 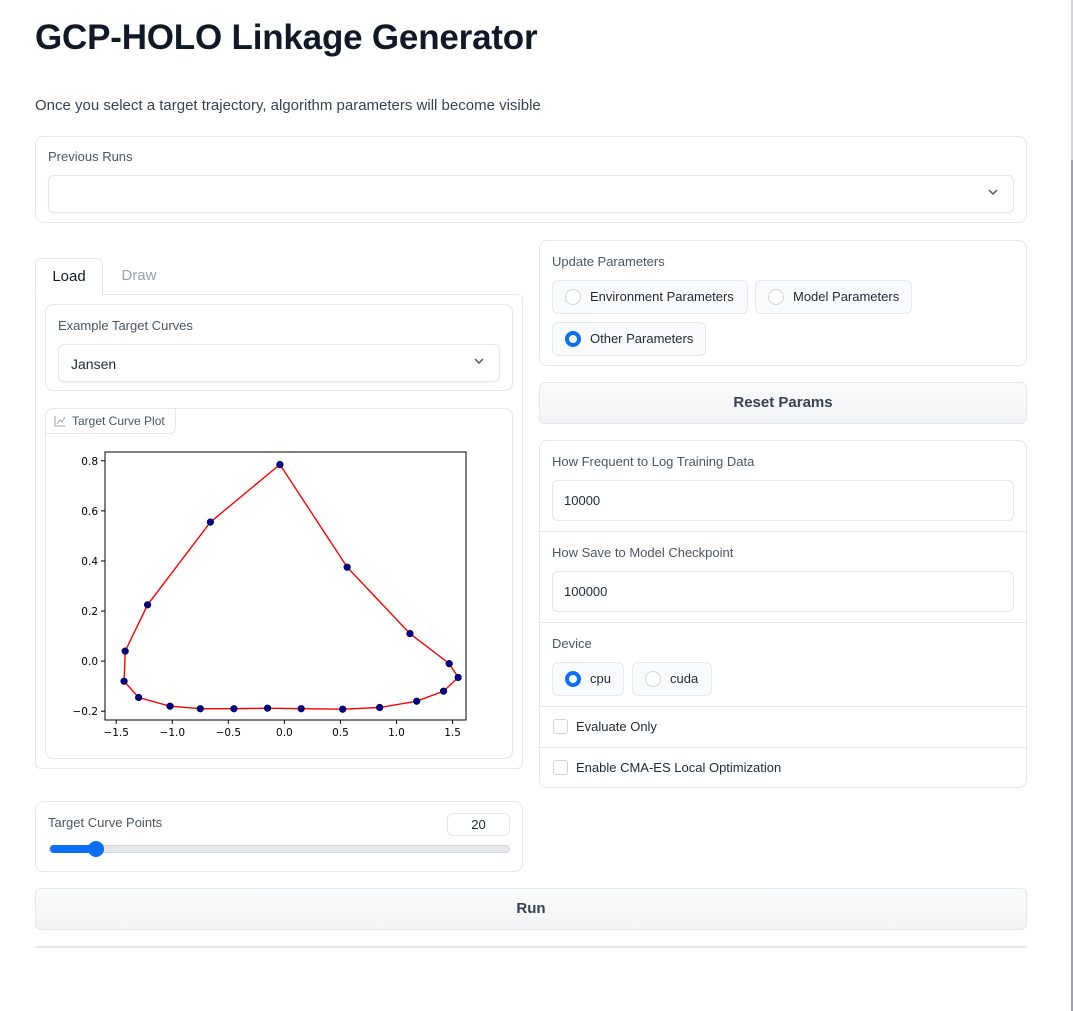 What do you see at coordinates (662, 296) in the screenshot?
I see `radio-label: Environment Parameters` at bounding box center [662, 296].